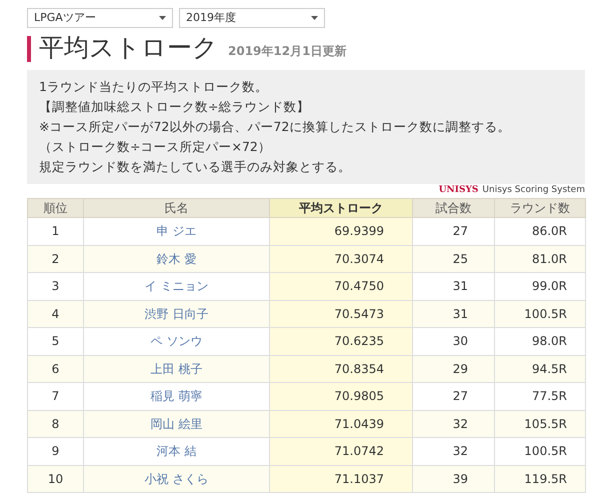 This screenshot has height=496, width=600. Describe the element at coordinates (341, 424) in the screenshot. I see `table-cell: 71.0439` at that location.